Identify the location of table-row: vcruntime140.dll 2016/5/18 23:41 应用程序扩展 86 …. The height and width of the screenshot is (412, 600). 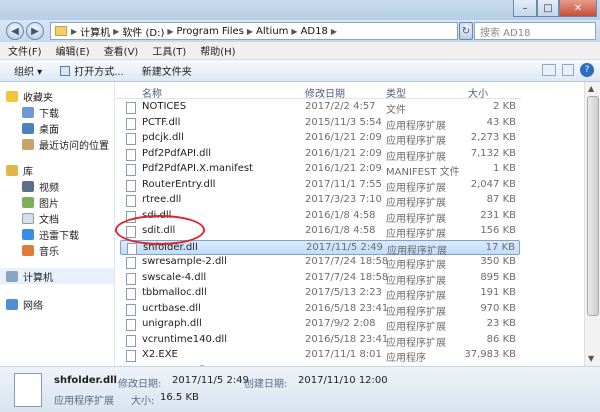
(320, 341).